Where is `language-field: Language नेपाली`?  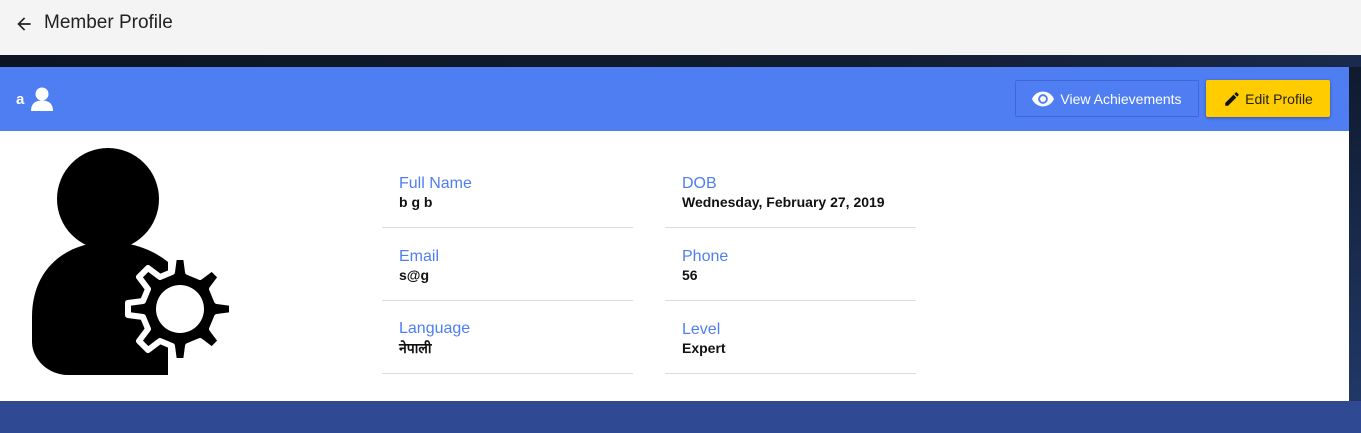 language-field: Language नेपाली is located at coordinates (507, 337).